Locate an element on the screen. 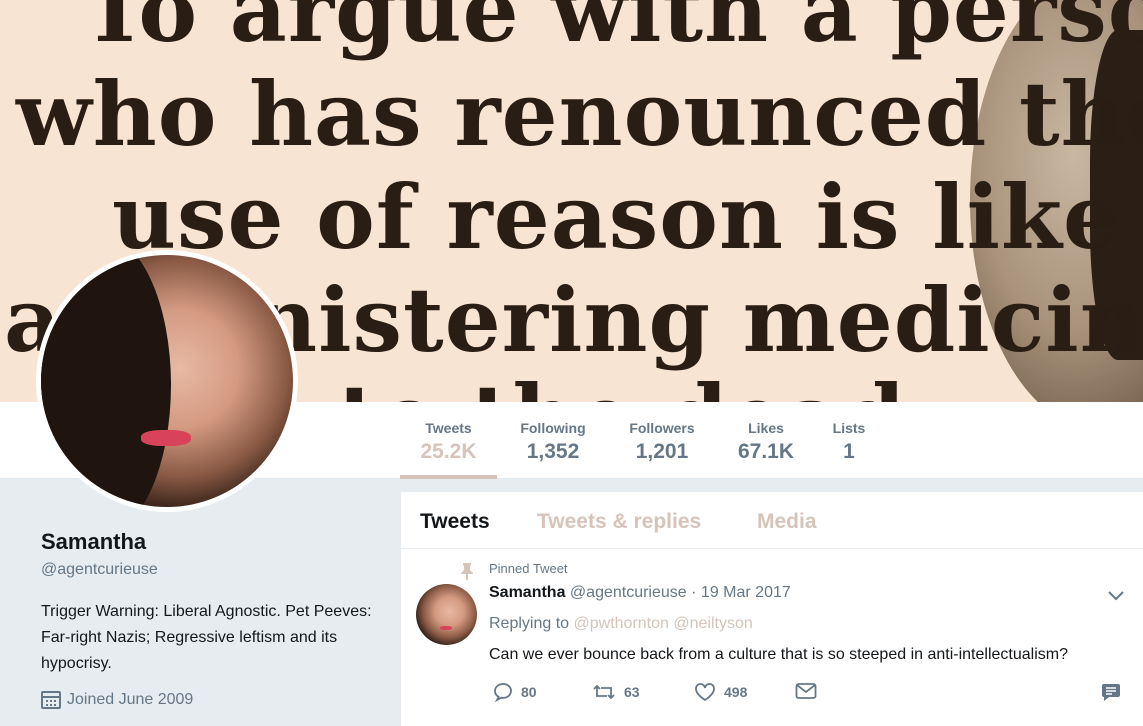 This screenshot has height=726, width=1143. timeline-tabs: Tweets Tweets & replies Media is located at coordinates (772, 520).